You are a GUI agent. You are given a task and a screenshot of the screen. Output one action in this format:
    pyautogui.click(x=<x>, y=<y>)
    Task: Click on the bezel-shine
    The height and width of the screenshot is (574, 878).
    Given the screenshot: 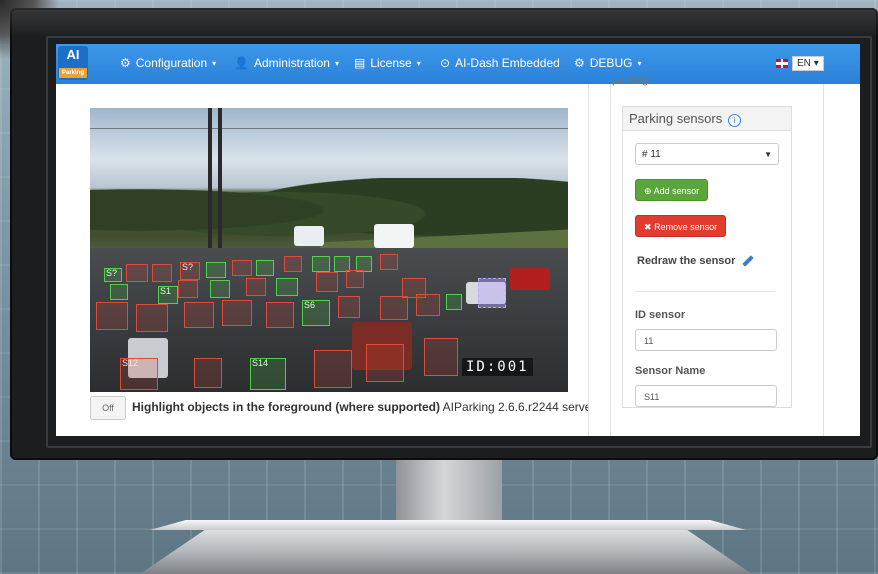 What is the action you would take?
    pyautogui.click(x=444, y=23)
    